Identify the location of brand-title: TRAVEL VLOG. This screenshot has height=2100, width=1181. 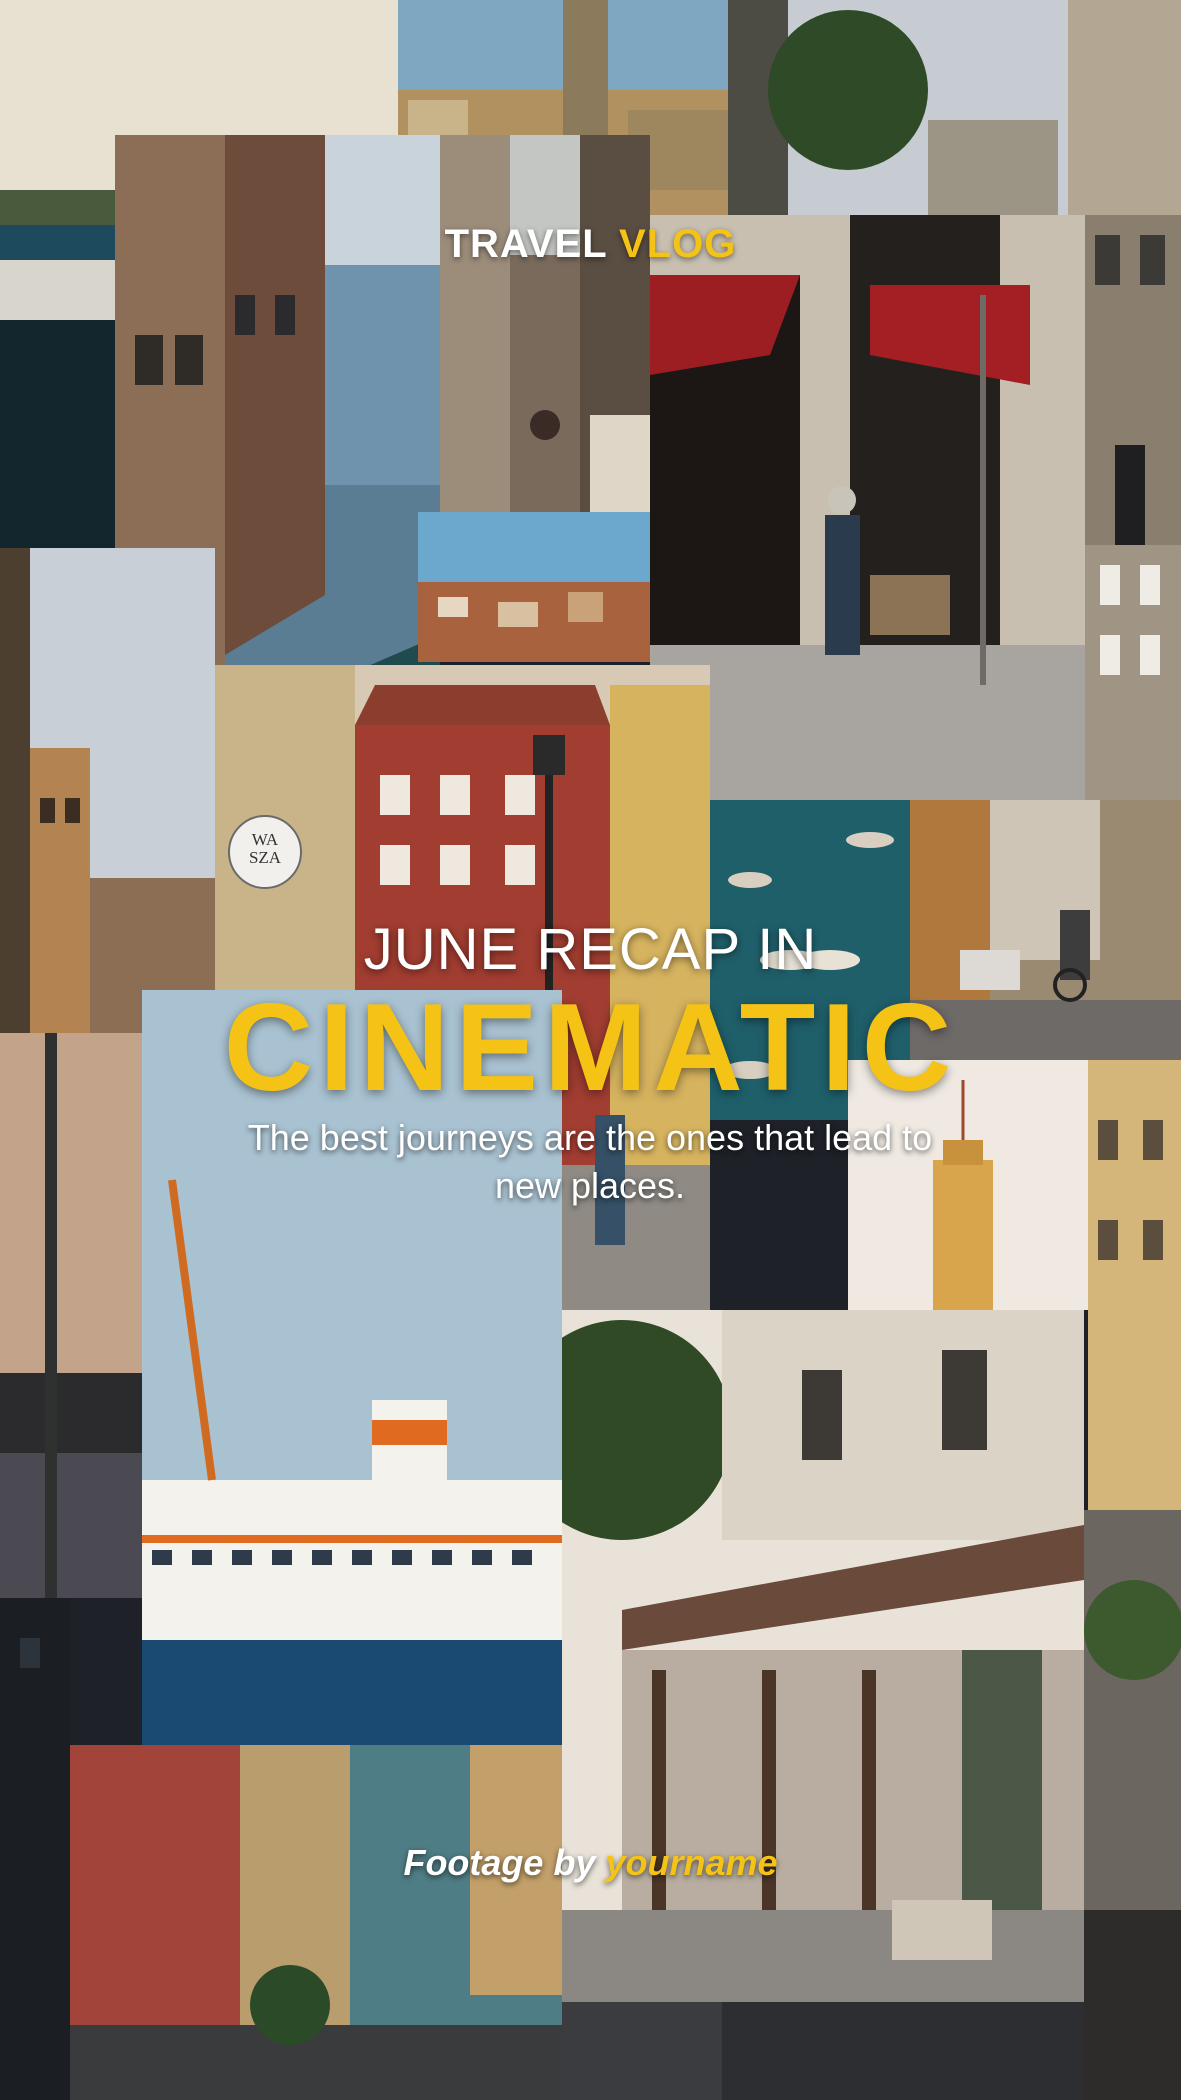
(590, 244).